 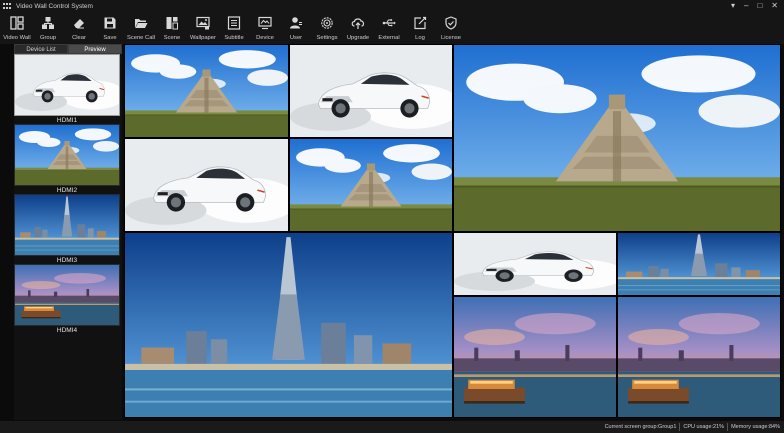 I want to click on upgrade-label: Upgrade, so click(x=358, y=38).